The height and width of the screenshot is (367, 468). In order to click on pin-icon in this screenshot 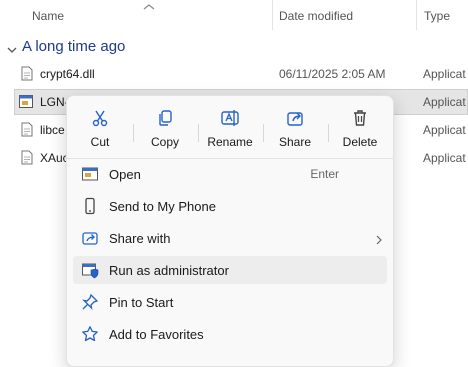, I will do `click(90, 302)`.